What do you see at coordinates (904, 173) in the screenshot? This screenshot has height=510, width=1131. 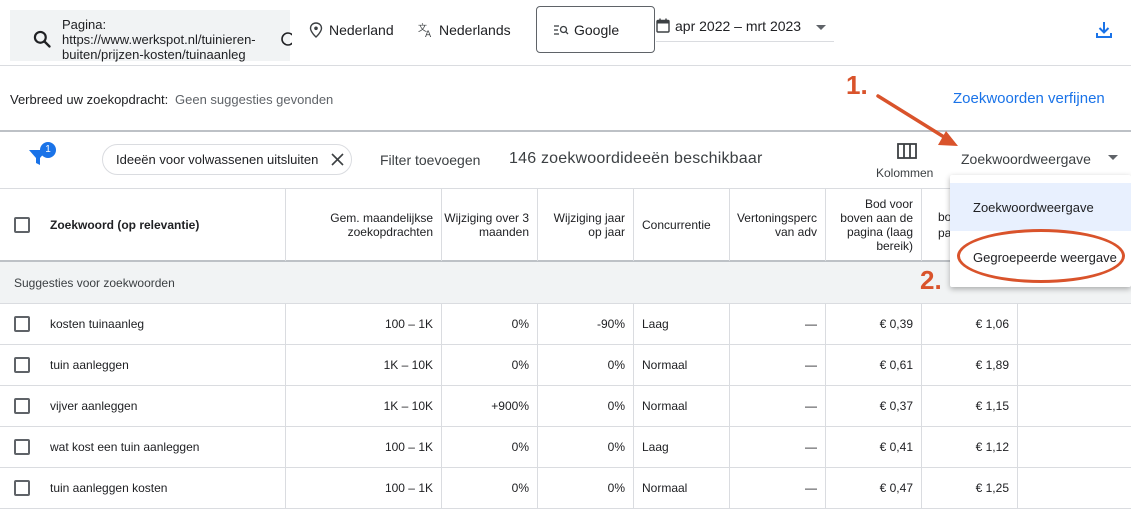 I see `columns-label: Kolommen` at bounding box center [904, 173].